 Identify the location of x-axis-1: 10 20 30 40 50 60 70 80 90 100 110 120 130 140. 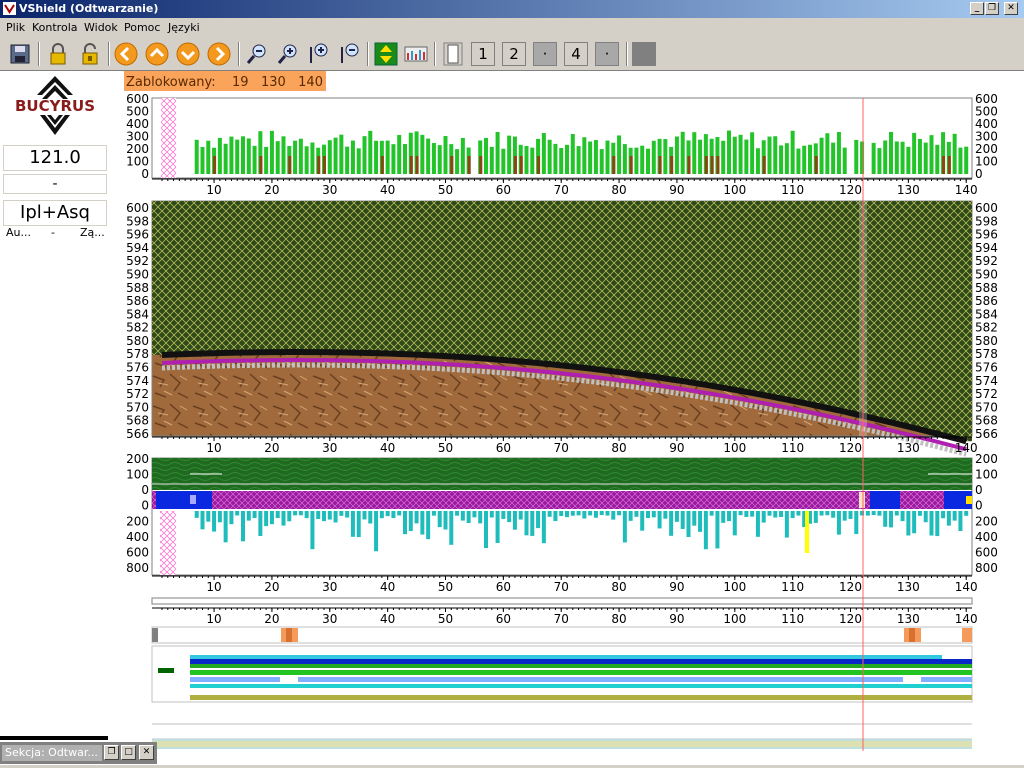
(565, 187).